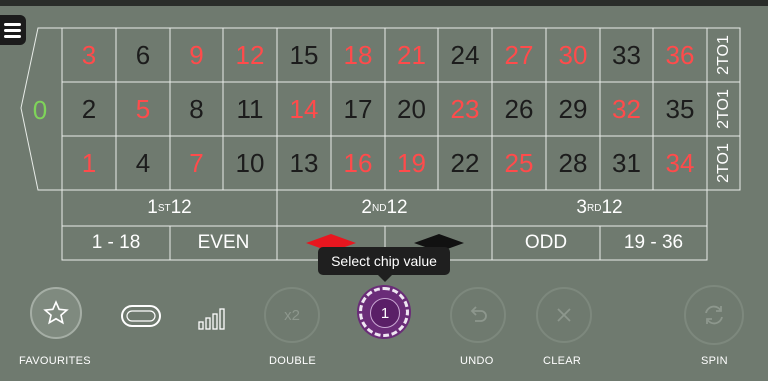 This screenshot has height=381, width=768. Describe the element at coordinates (573, 109) in the screenshot. I see `number-cell: 29` at that location.